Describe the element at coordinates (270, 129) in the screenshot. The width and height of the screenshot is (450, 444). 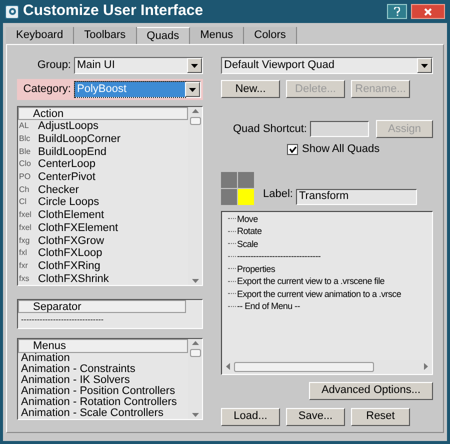
I see `field-label: Quad Shortcut:` at that location.